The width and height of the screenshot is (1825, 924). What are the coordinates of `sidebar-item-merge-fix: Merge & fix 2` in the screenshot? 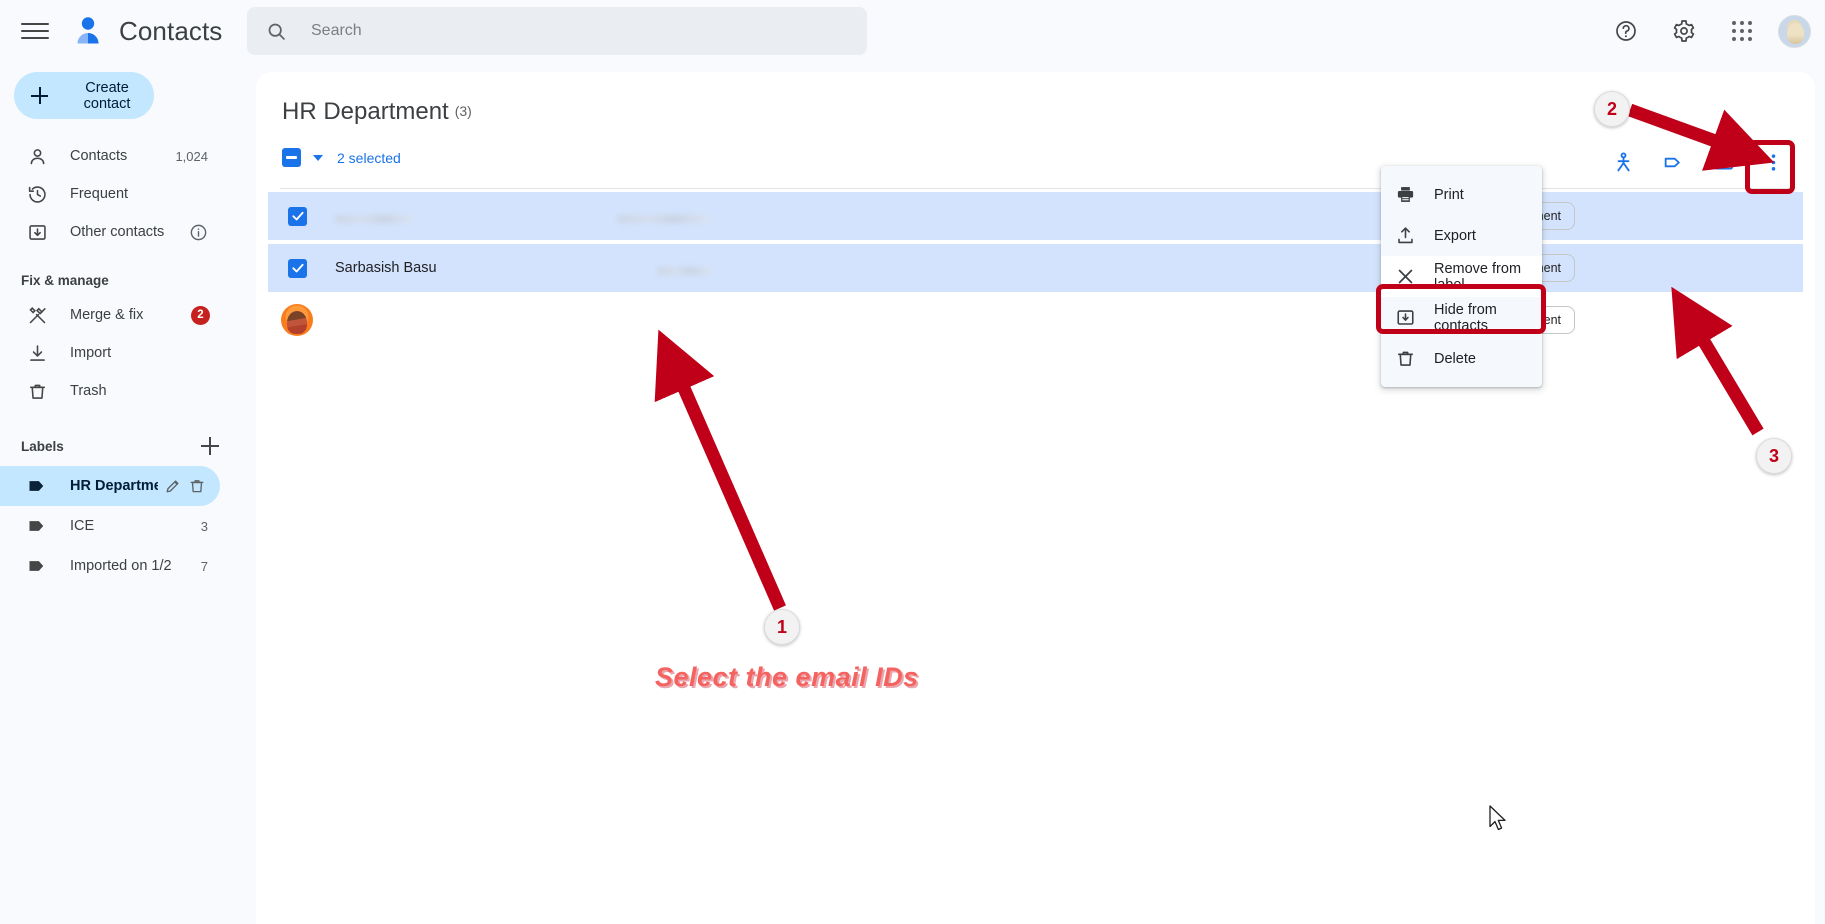 It's located at (110, 315).